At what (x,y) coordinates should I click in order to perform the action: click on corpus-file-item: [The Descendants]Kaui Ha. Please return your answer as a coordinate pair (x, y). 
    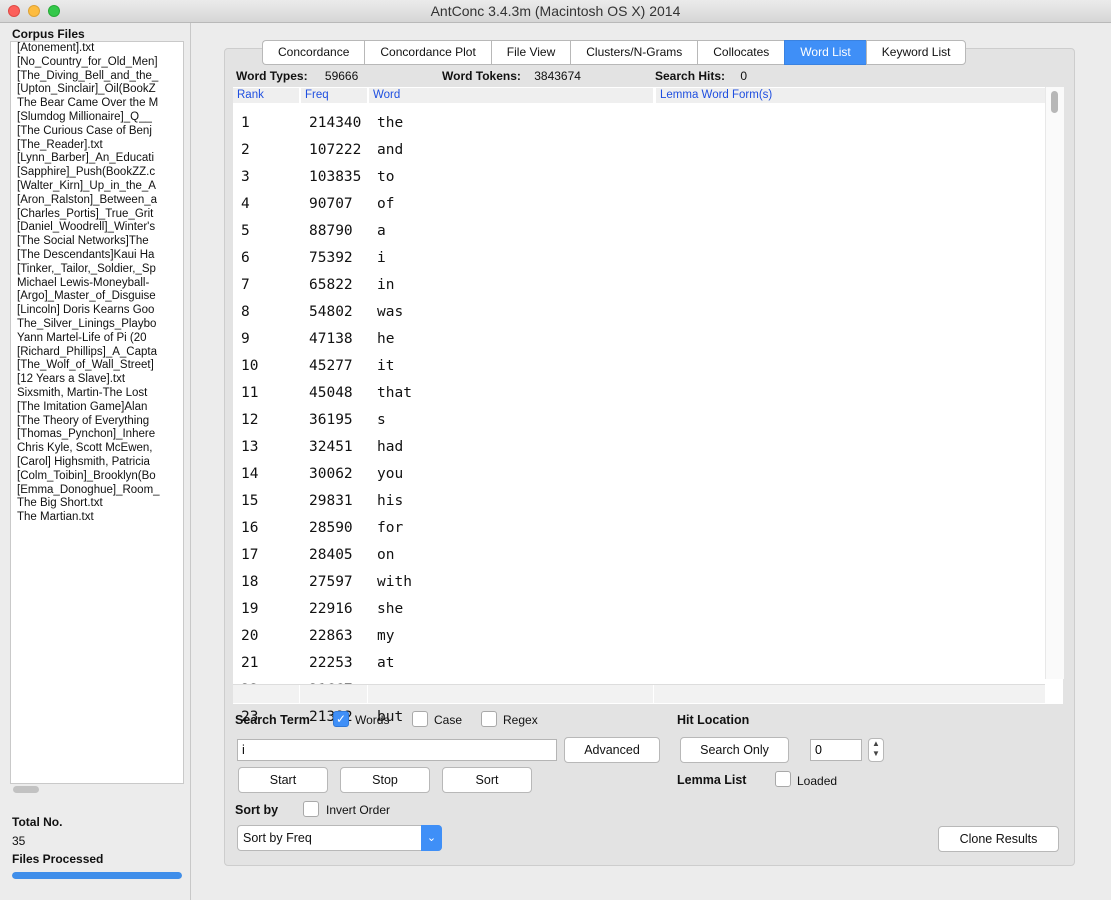
    Looking at the image, I should click on (97, 256).